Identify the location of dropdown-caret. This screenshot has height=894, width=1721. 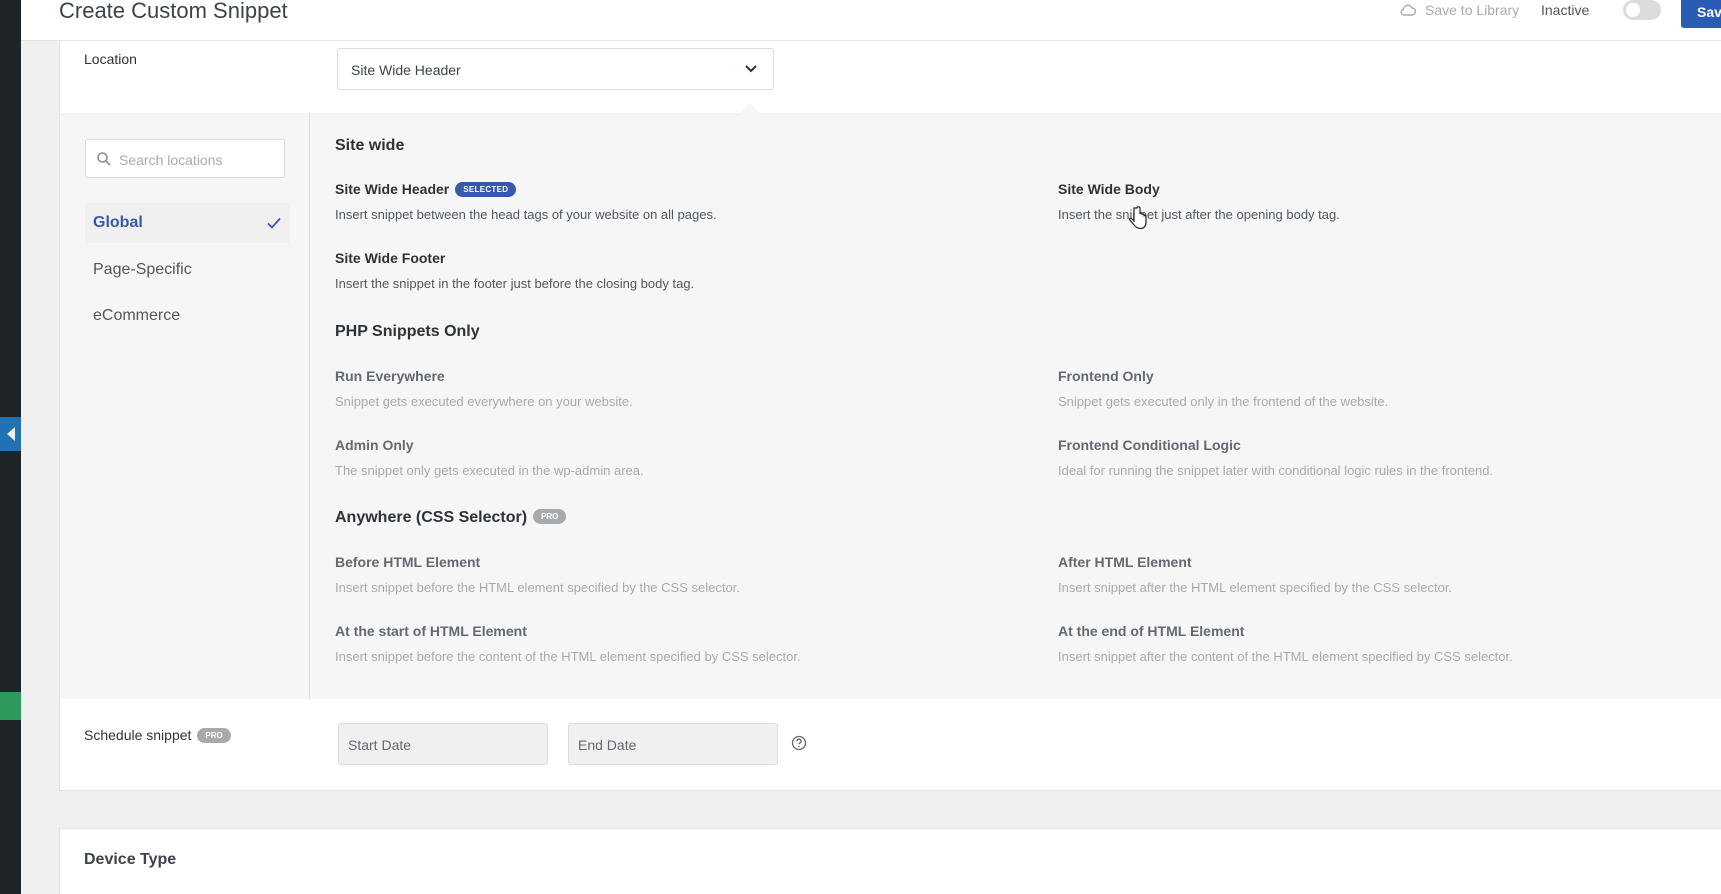
(750, 108).